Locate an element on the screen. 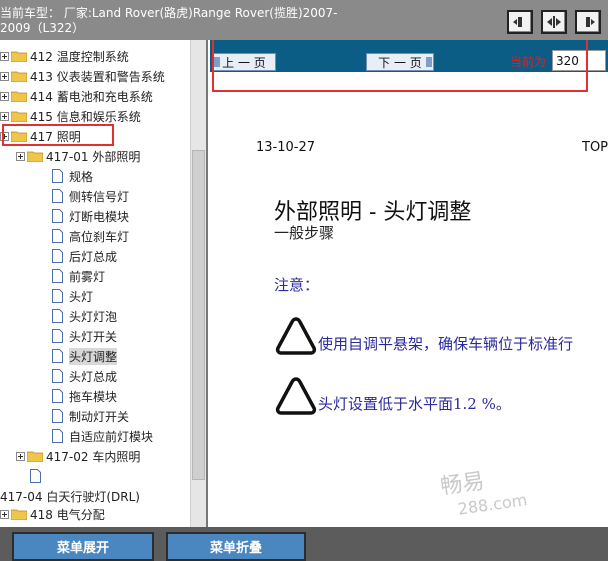 Image resolution: width=608 pixels, height=561 pixels. tree-item-headlamp-switch: 头灯开关 is located at coordinates (84, 336).